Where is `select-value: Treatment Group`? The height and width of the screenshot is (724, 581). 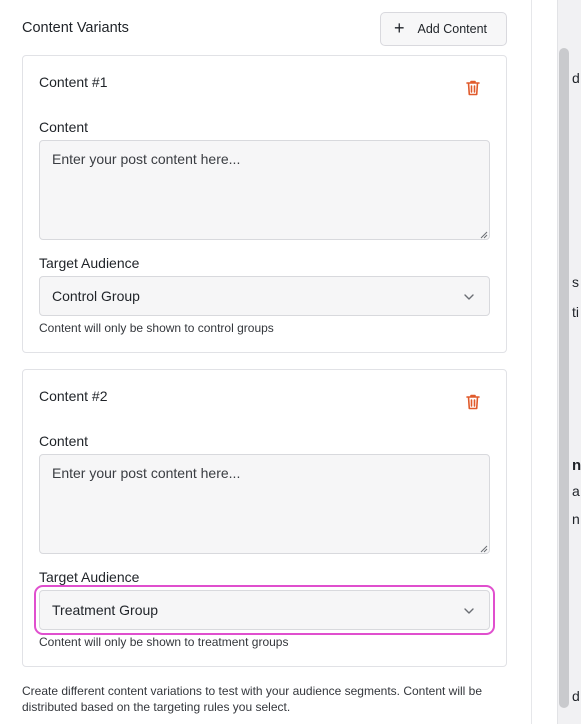
select-value: Treatment Group is located at coordinates (105, 610).